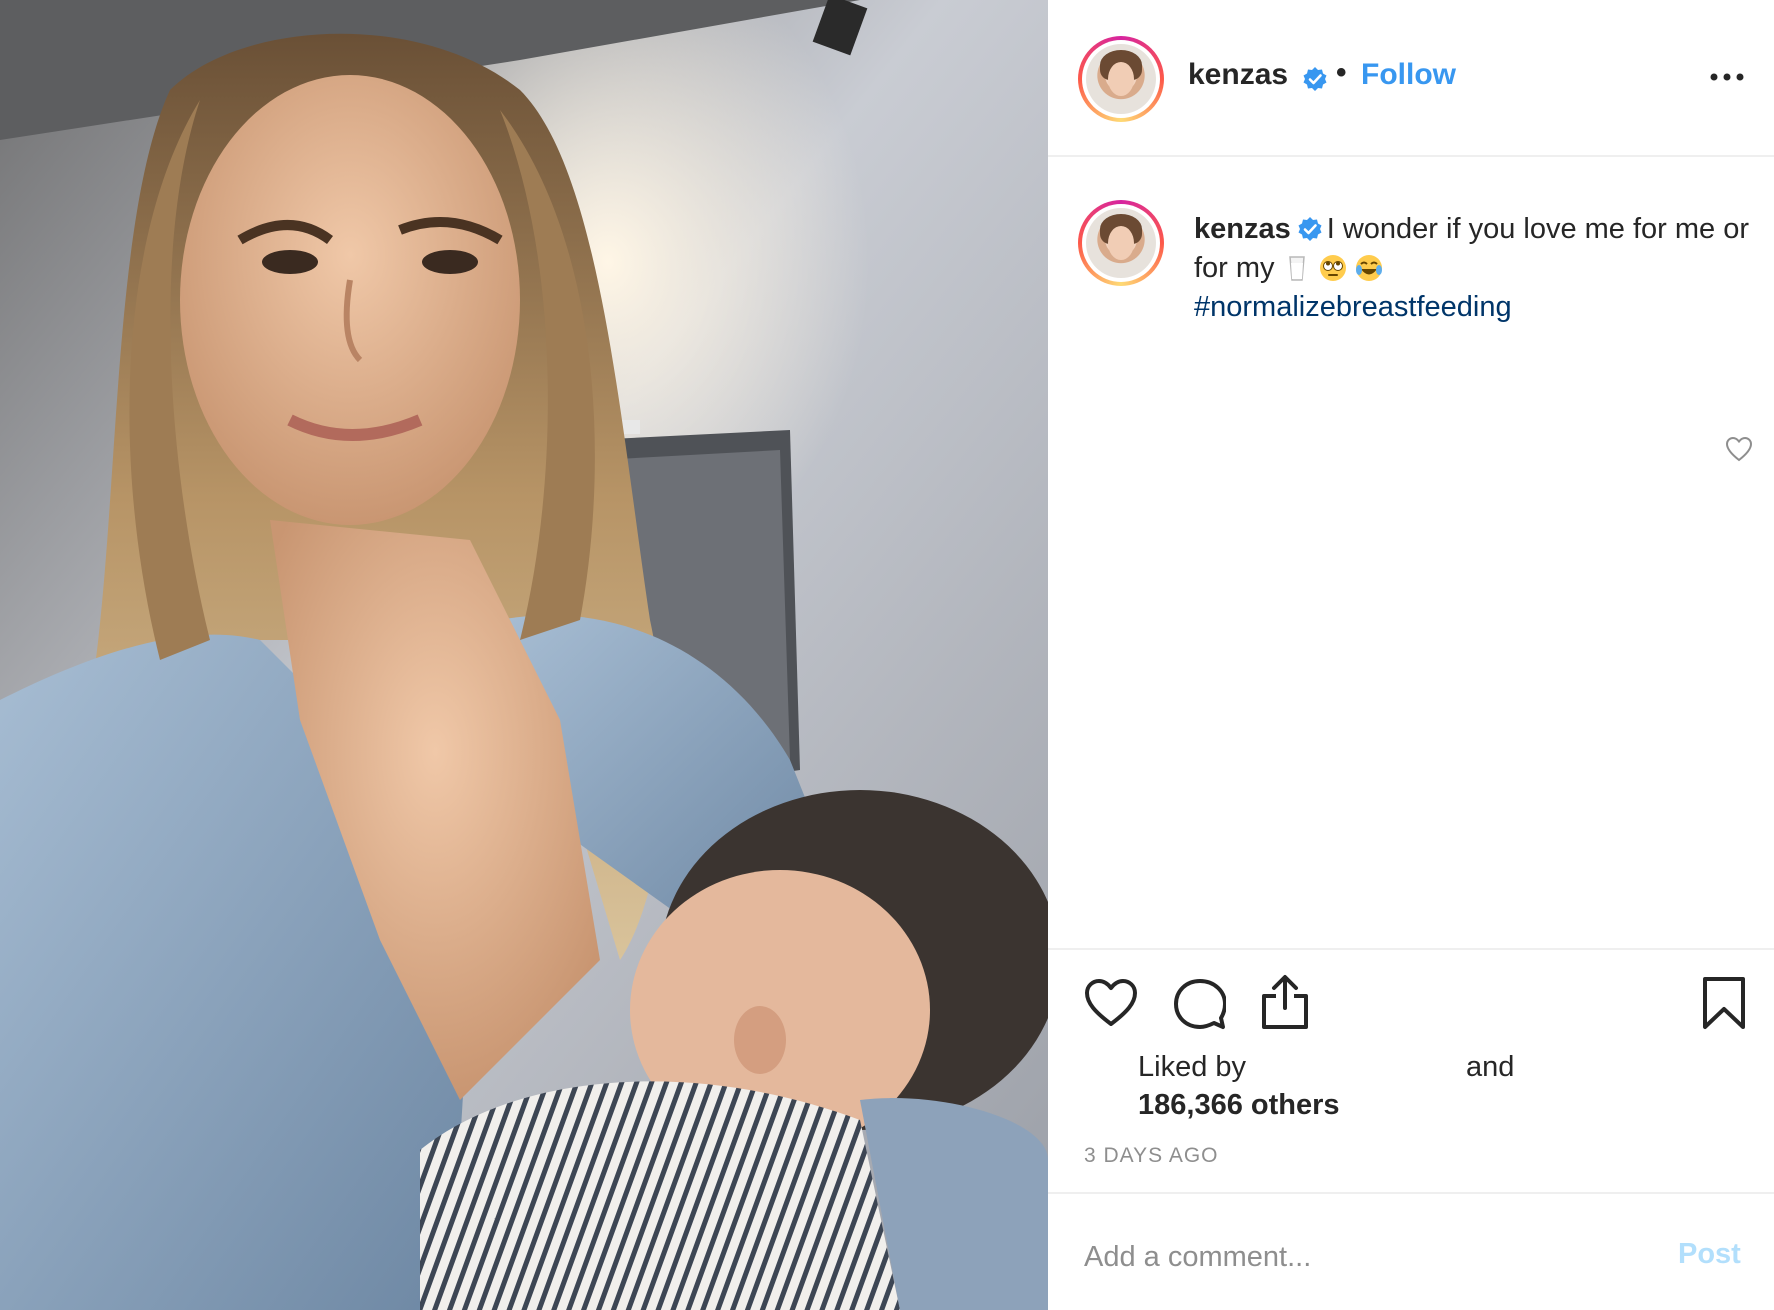 This screenshot has width=1774, height=1310. What do you see at coordinates (1408, 75) in the screenshot?
I see `follow-button: Follow` at bounding box center [1408, 75].